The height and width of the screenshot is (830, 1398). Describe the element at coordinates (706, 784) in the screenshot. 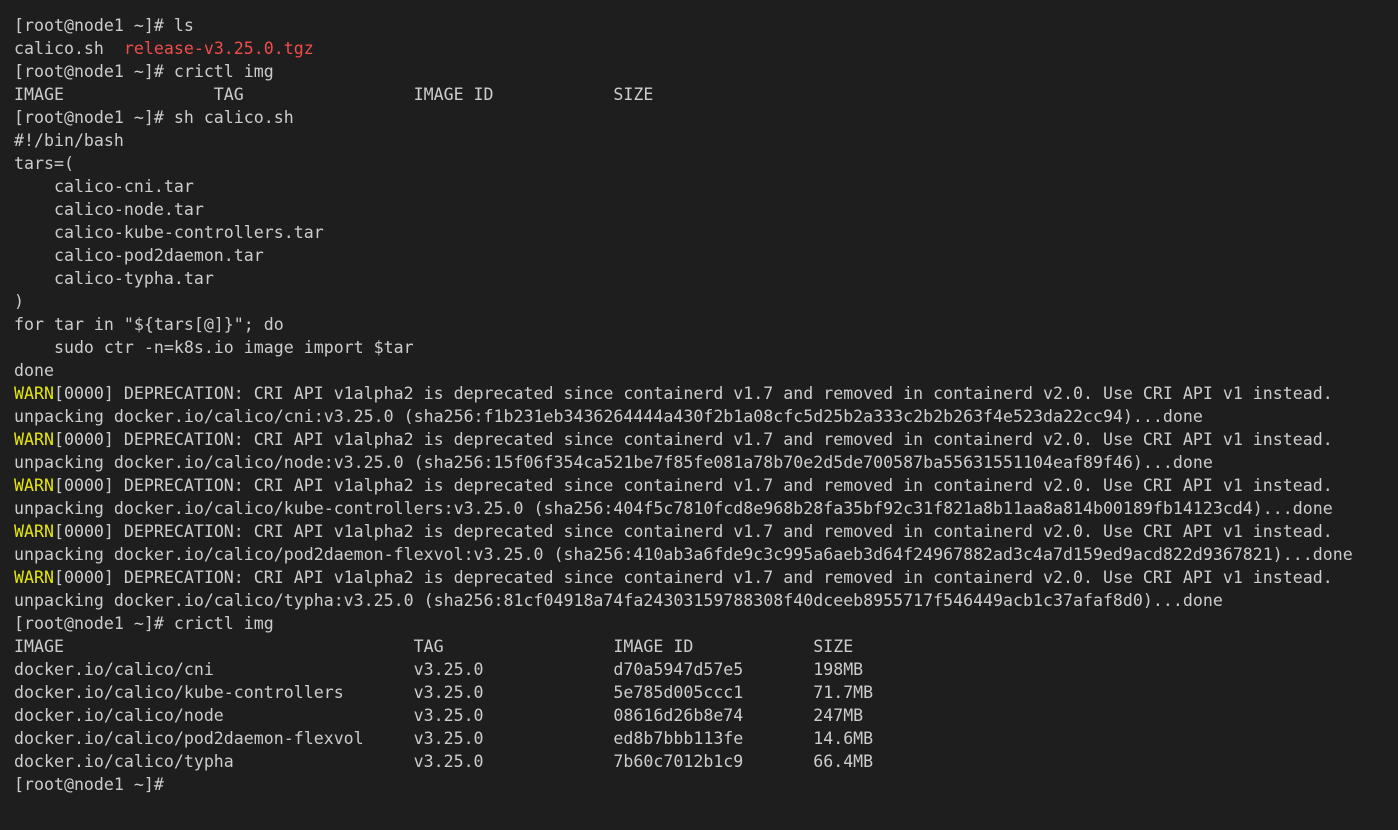

I see `terminal-line: [root@node1 ~]#` at that location.